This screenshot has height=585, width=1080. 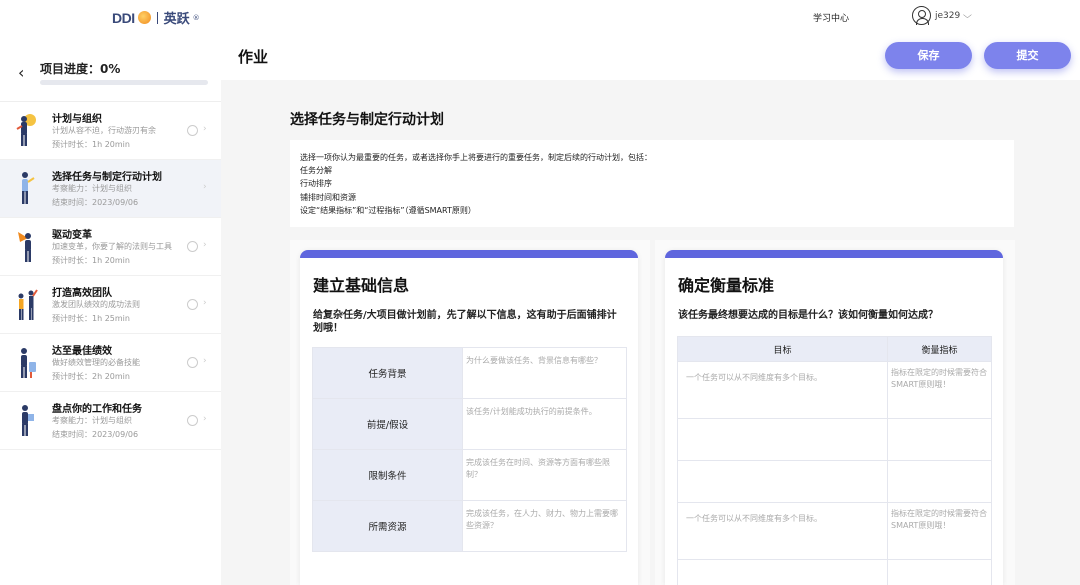 I want to click on learning-center-link: 学习中心, so click(x=831, y=17).